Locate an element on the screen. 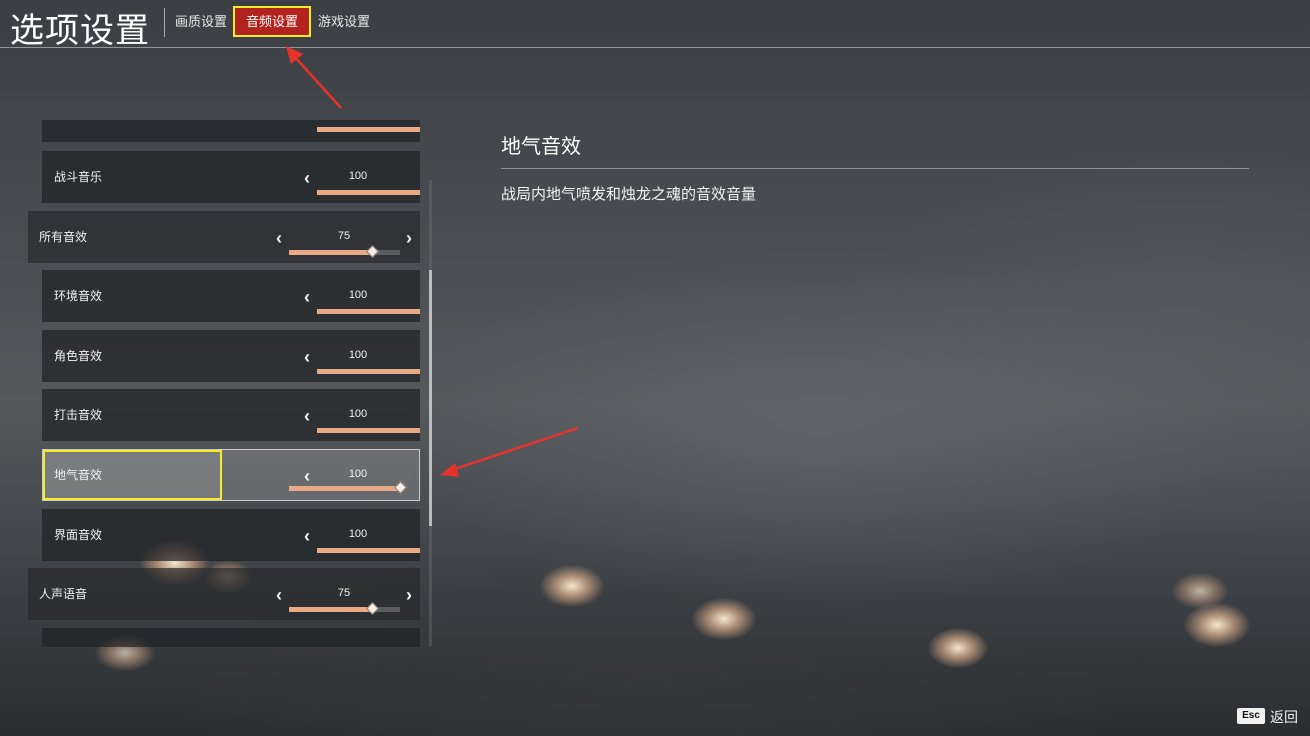 This screenshot has height=736, width=1310. setting-label: 角色音效 is located at coordinates (78, 356).